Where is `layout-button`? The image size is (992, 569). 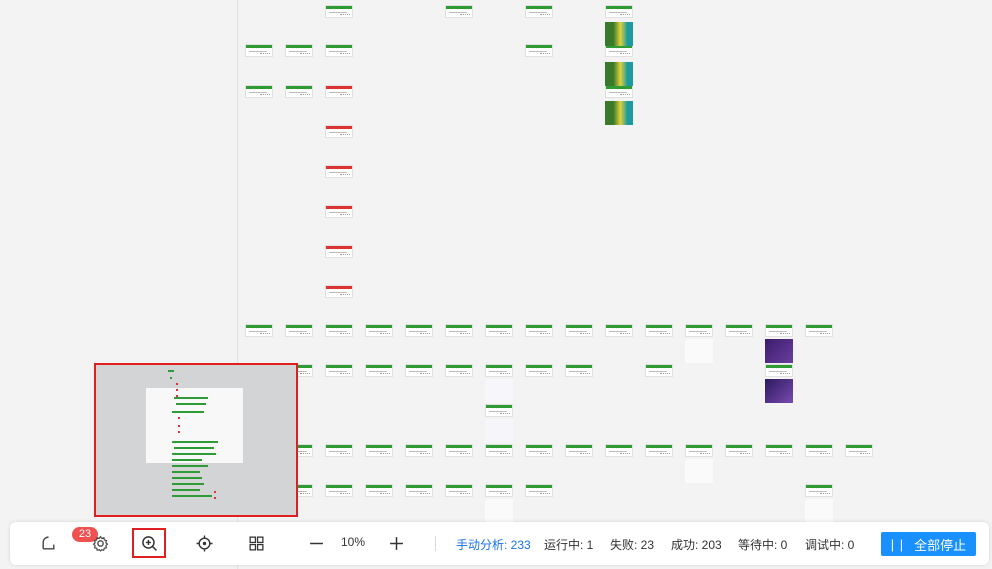
layout-button is located at coordinates (256, 543).